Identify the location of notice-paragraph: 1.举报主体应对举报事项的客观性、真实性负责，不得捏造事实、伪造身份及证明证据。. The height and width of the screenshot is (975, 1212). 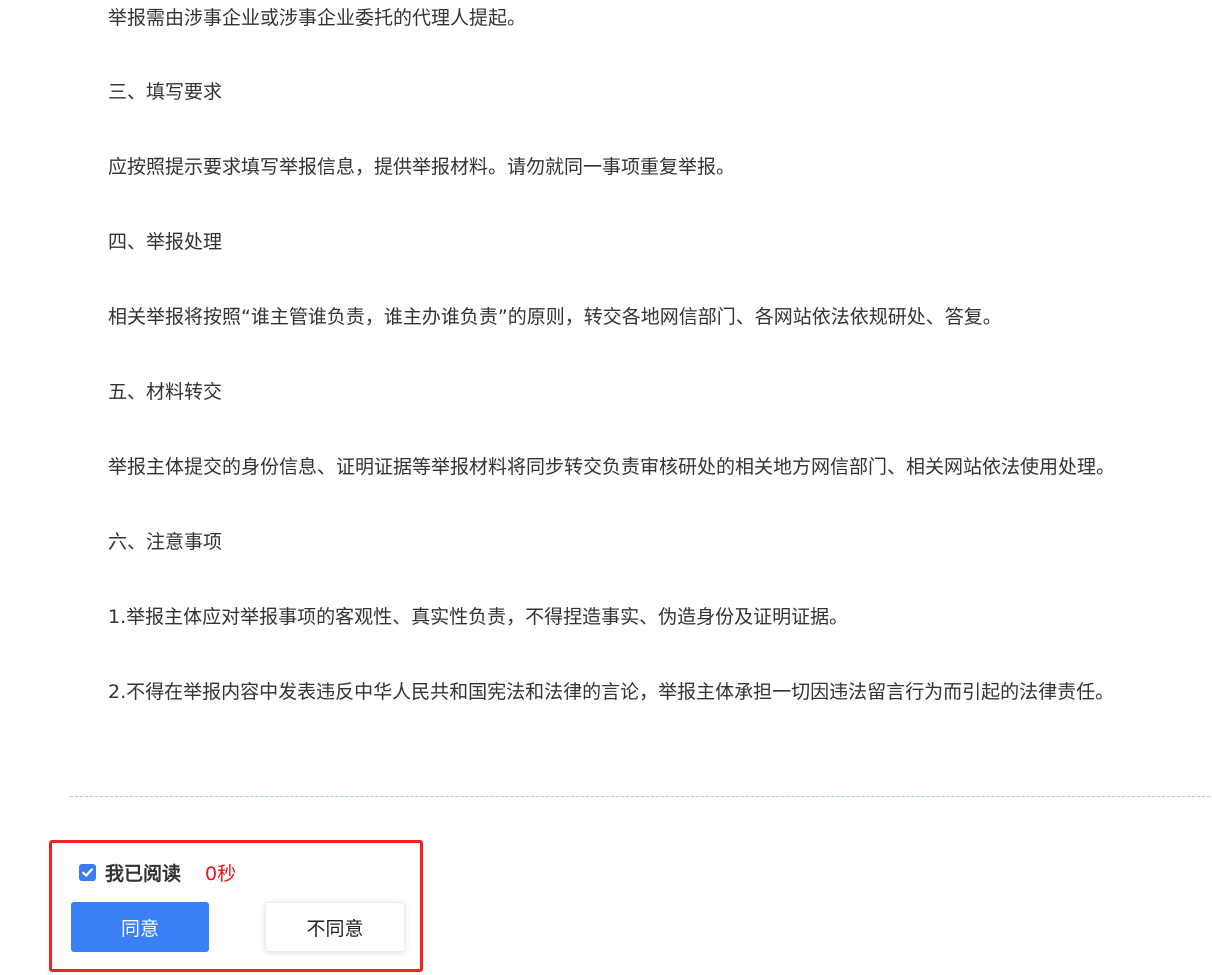
(478, 617).